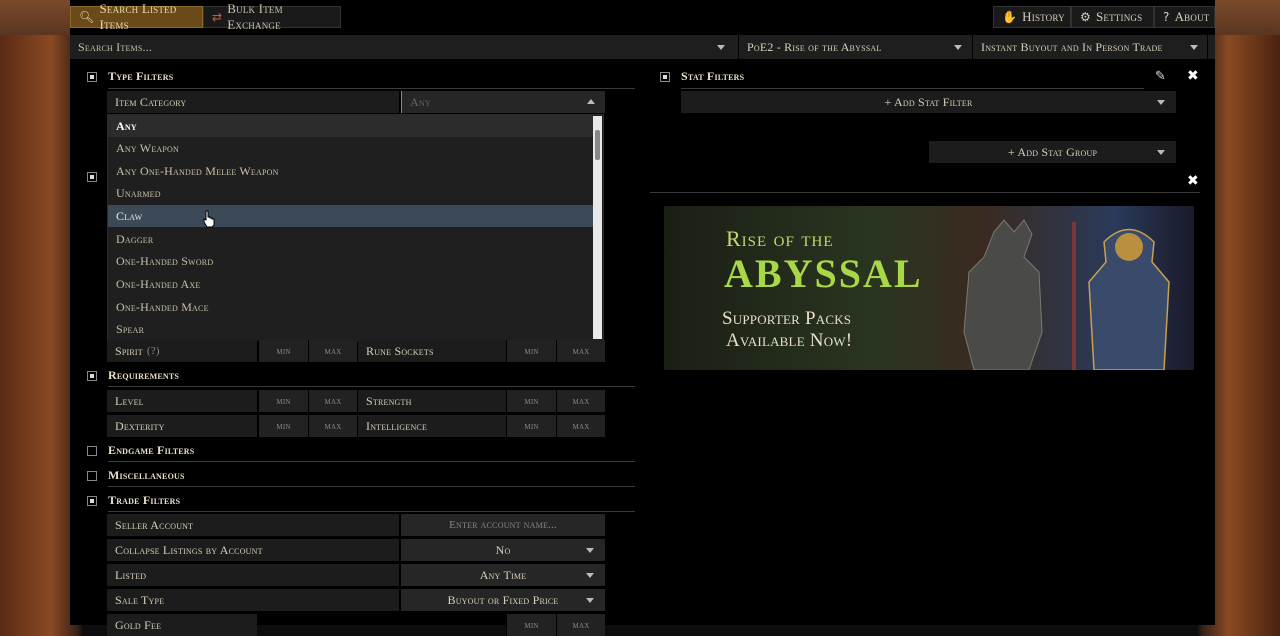 Image resolution: width=1280 pixels, height=636 pixels. Describe the element at coordinates (823, 273) in the screenshot. I see `banner-line2: Abyssal` at that location.